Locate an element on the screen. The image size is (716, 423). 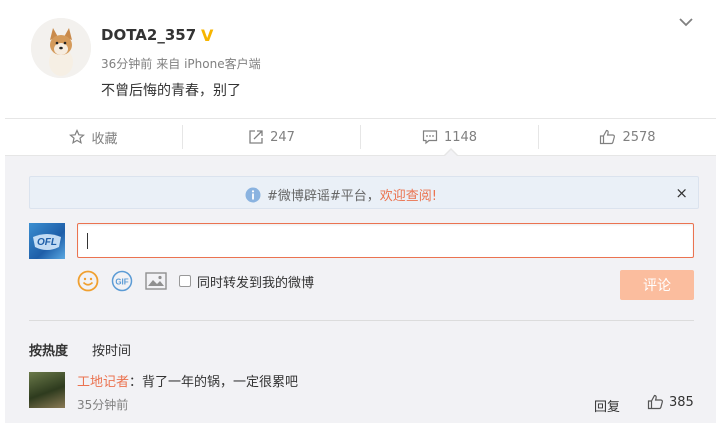
favorite-button: 收藏 is located at coordinates (93, 137).